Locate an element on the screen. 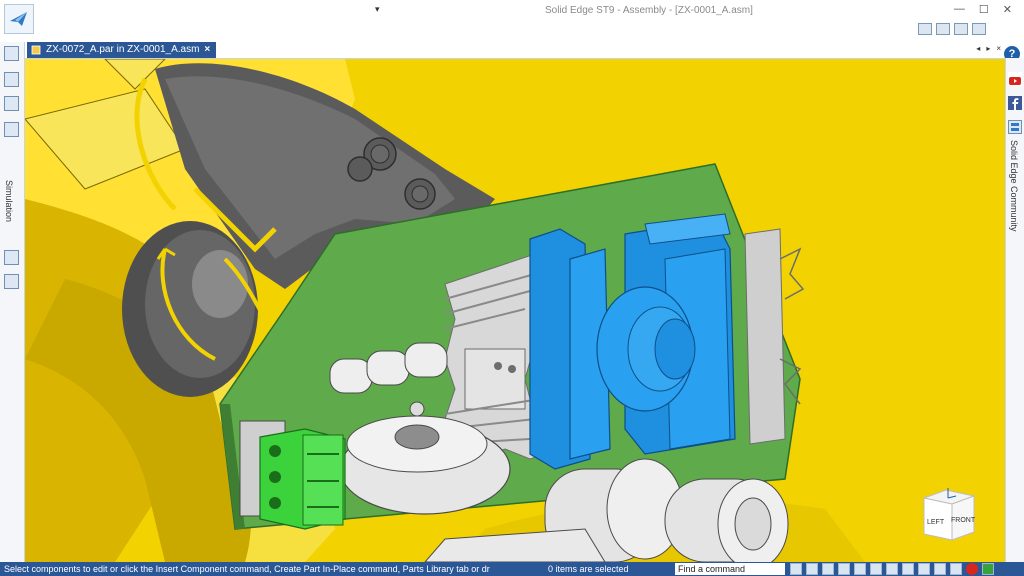 This screenshot has height=576, width=1024. left-dock: Simulation is located at coordinates (12, 302).